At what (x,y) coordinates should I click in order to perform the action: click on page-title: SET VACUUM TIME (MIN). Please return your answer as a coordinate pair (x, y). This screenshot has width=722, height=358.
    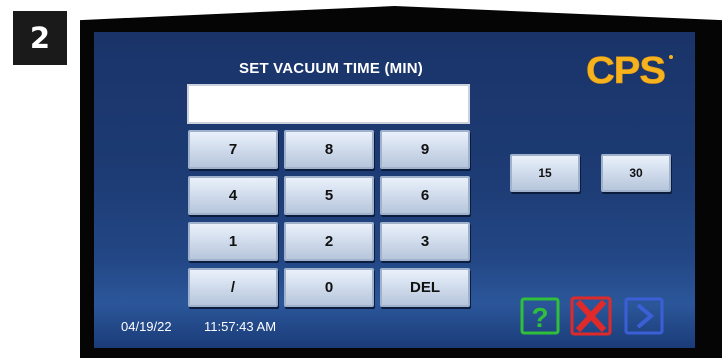
    Looking at the image, I should click on (331, 68).